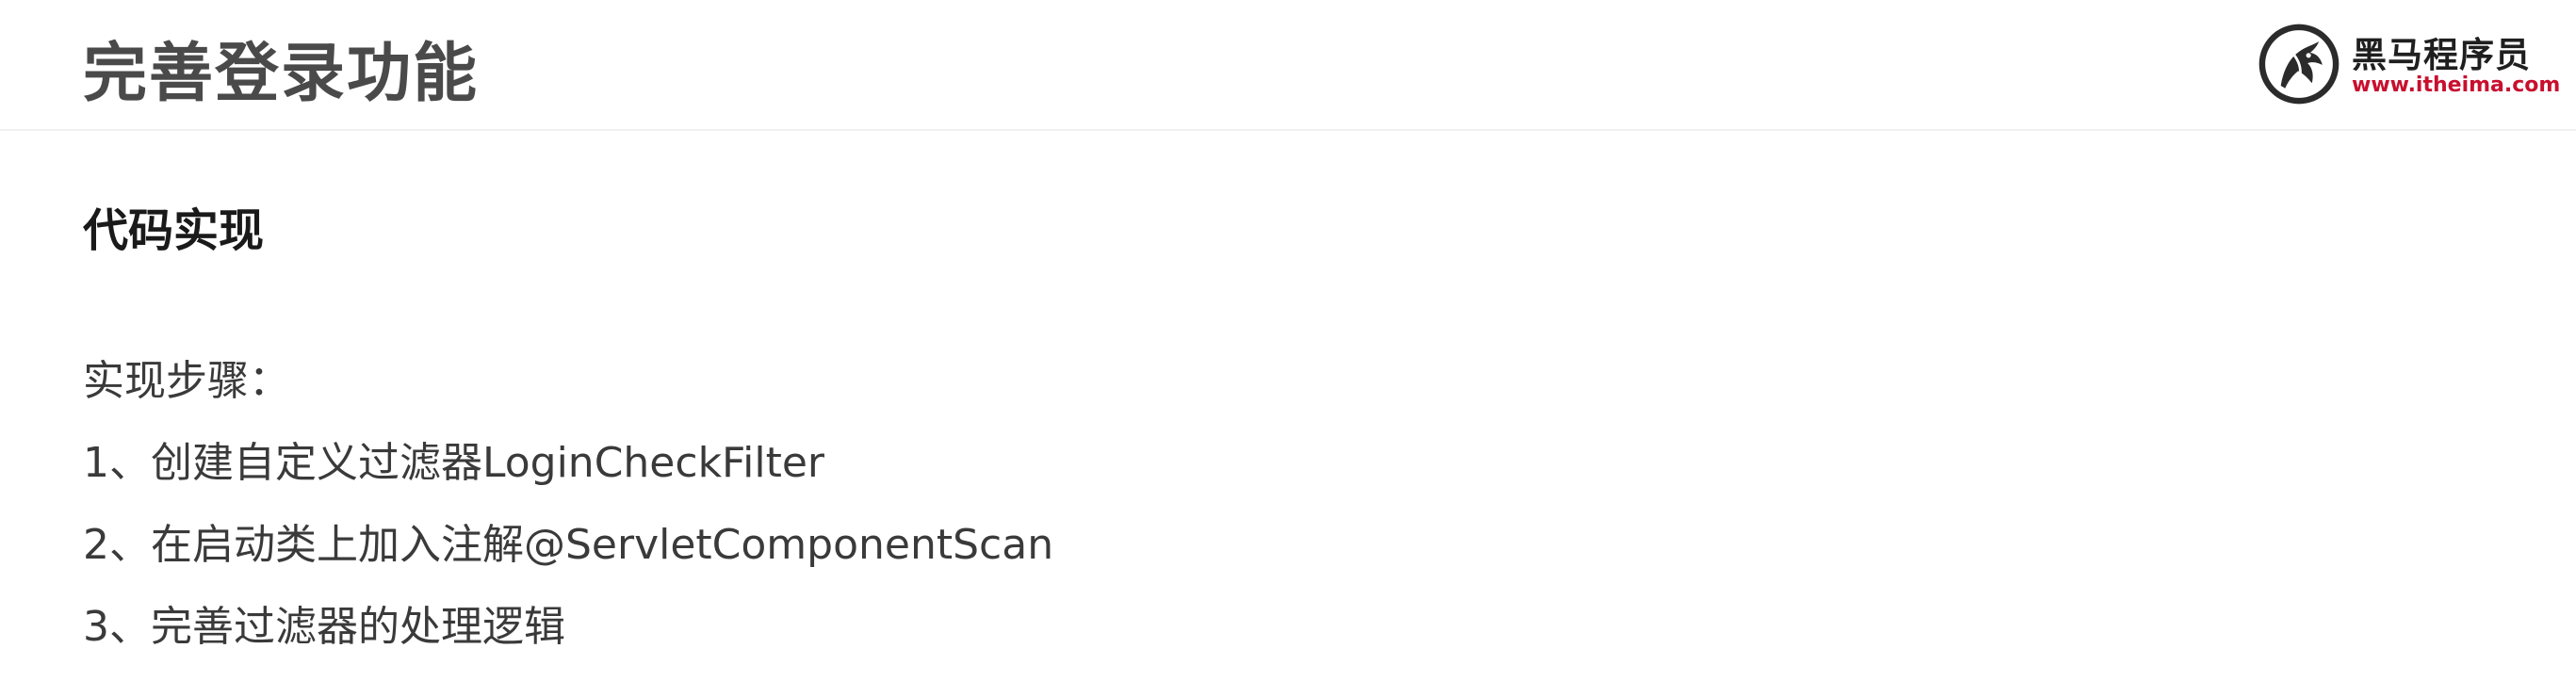 Image resolution: width=2576 pixels, height=697 pixels. Describe the element at coordinates (324, 627) in the screenshot. I see `step-item: 3、完善过滤器的处理逻辑` at that location.